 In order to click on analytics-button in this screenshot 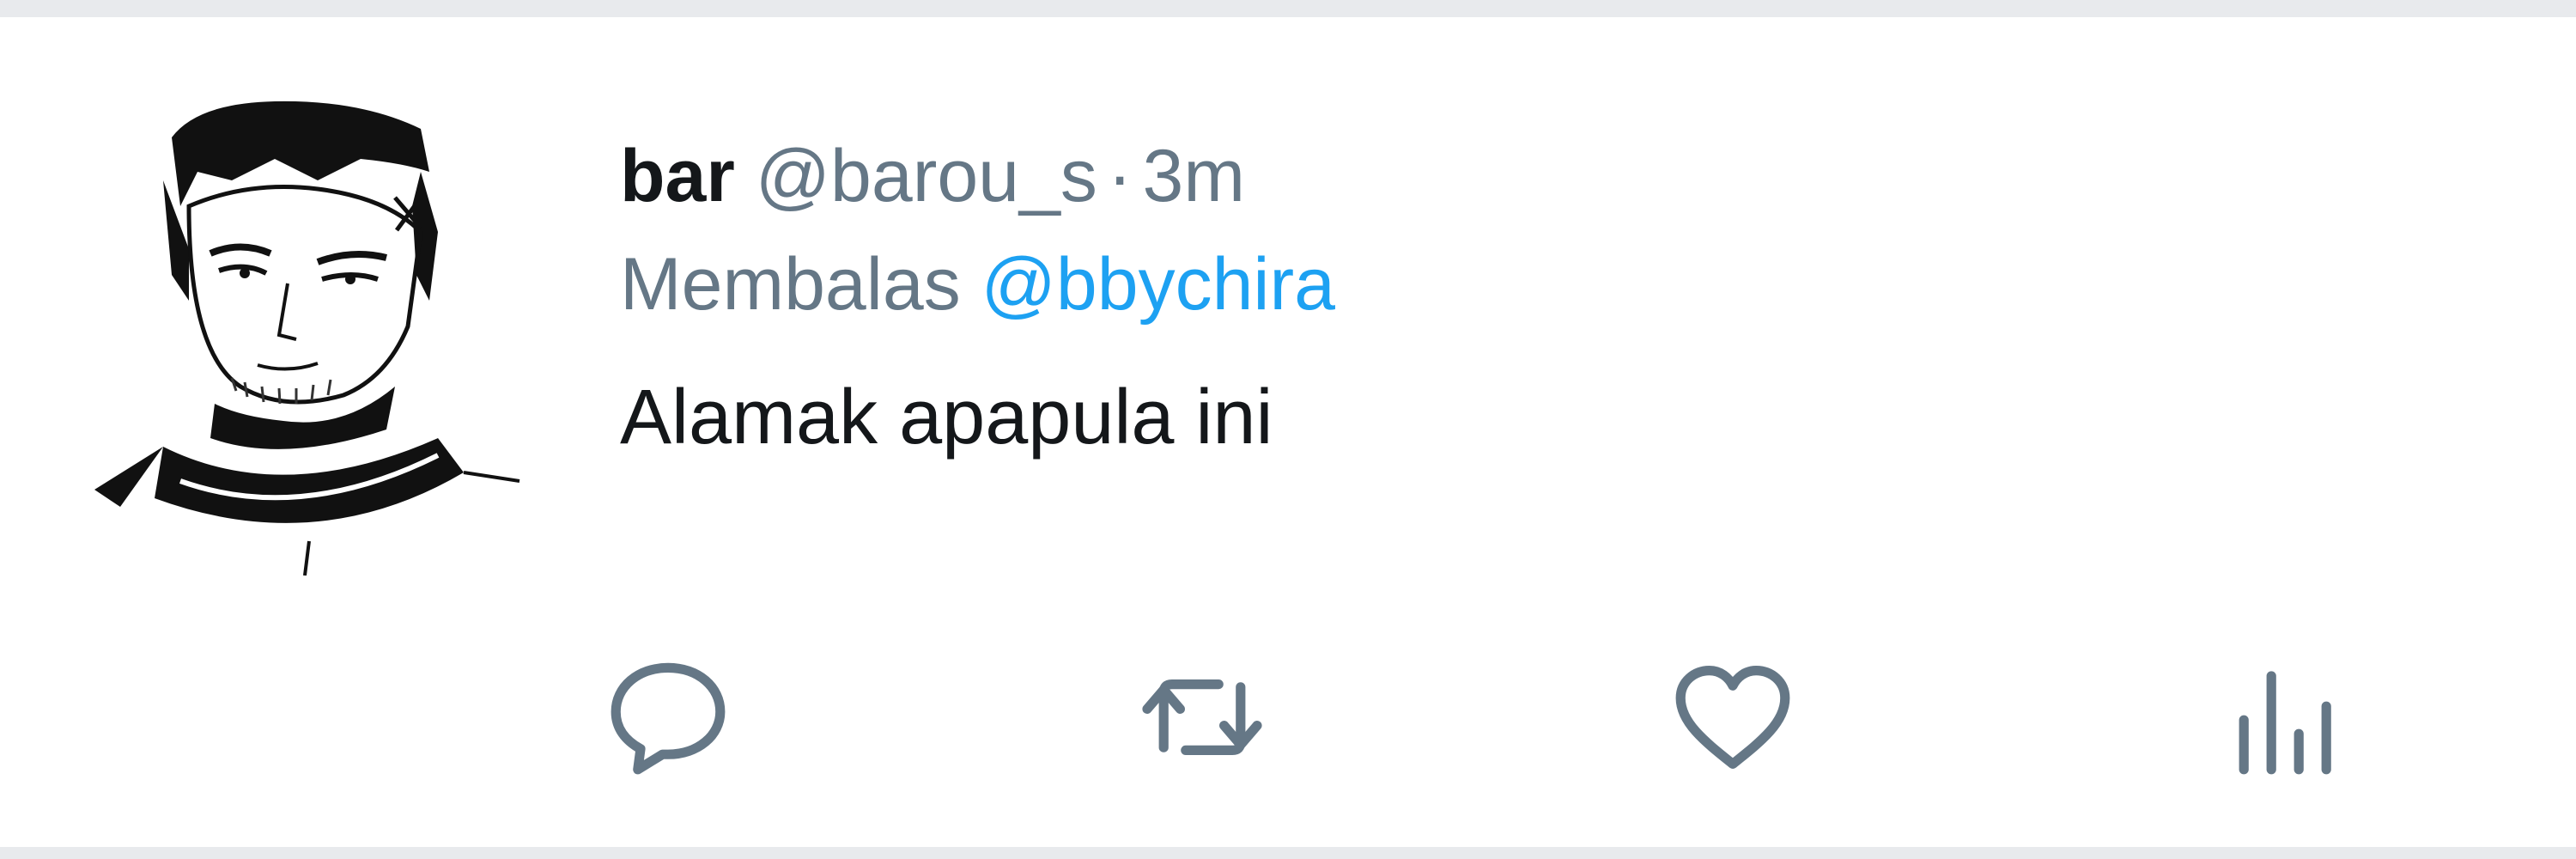, I will do `click(2282, 717)`.